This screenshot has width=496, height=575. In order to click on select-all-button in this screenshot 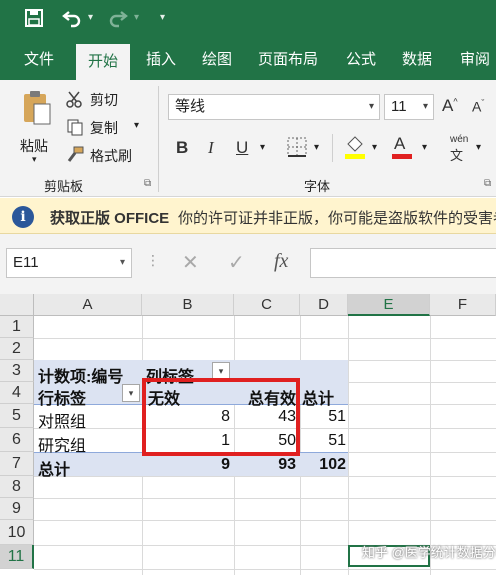, I will do `click(17, 305)`.